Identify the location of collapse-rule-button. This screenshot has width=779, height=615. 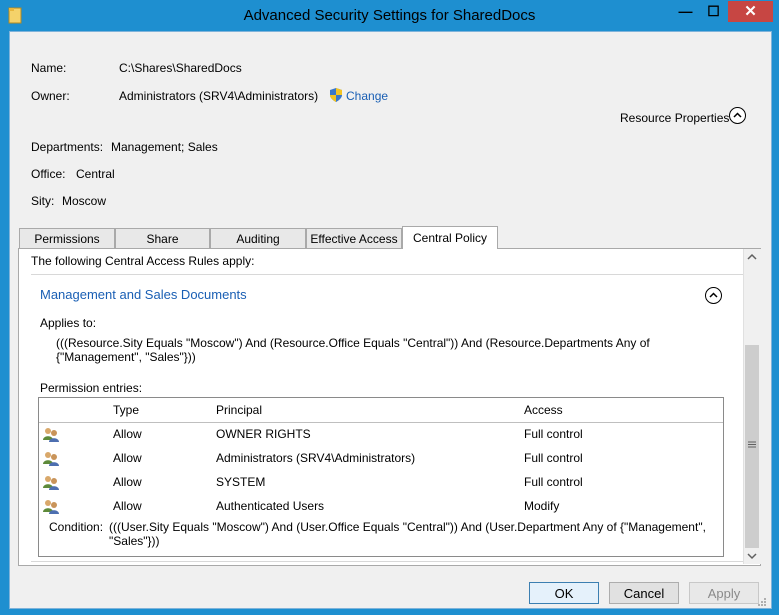
(713, 295).